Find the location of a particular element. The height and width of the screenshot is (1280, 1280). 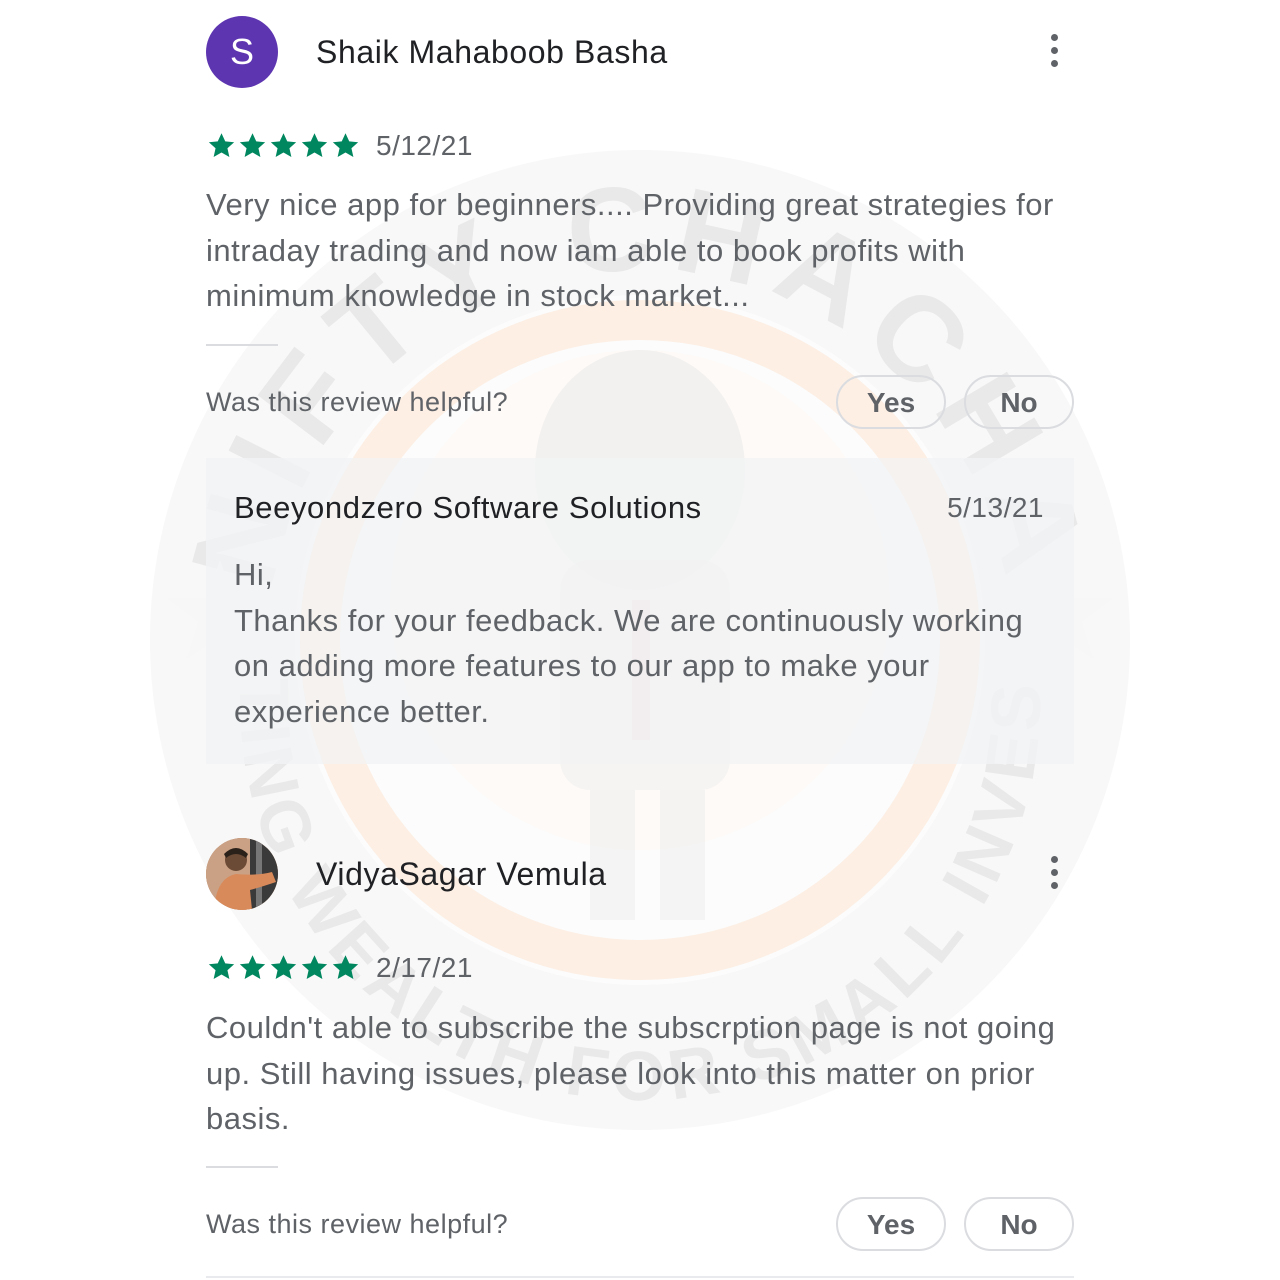

avatar: S is located at coordinates (242, 52).